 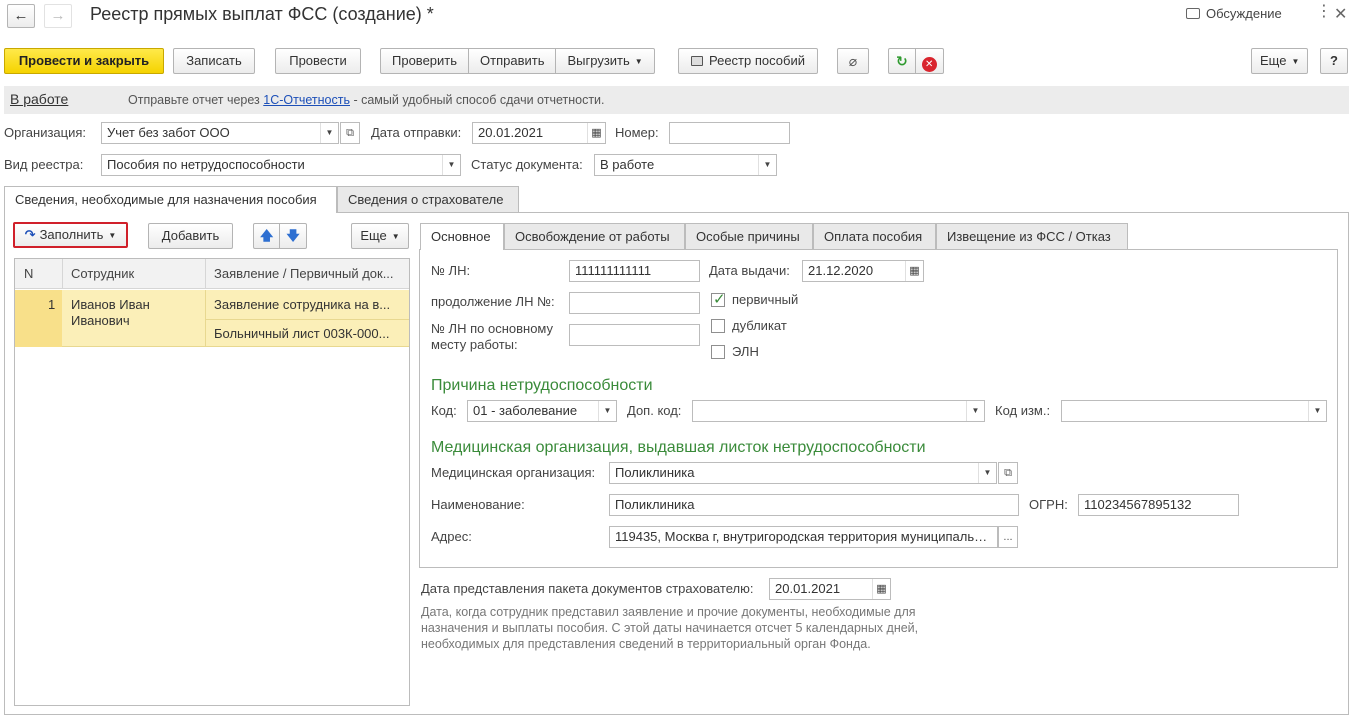 I want to click on organization-field: Учет без забот ООО ▼, so click(x=220, y=133).